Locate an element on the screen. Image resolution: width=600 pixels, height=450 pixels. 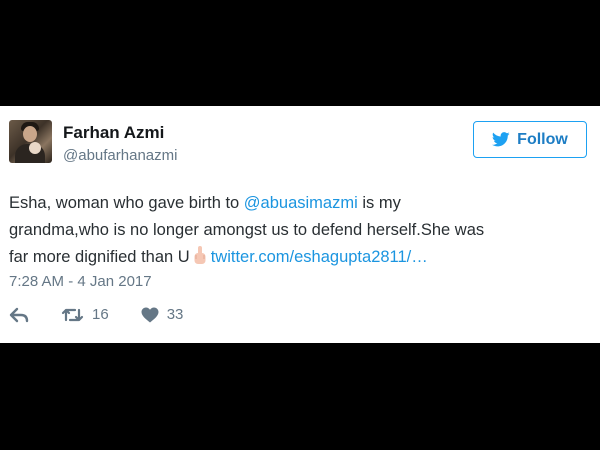
tweet-actions: 16 33 is located at coordinates (96, 314).